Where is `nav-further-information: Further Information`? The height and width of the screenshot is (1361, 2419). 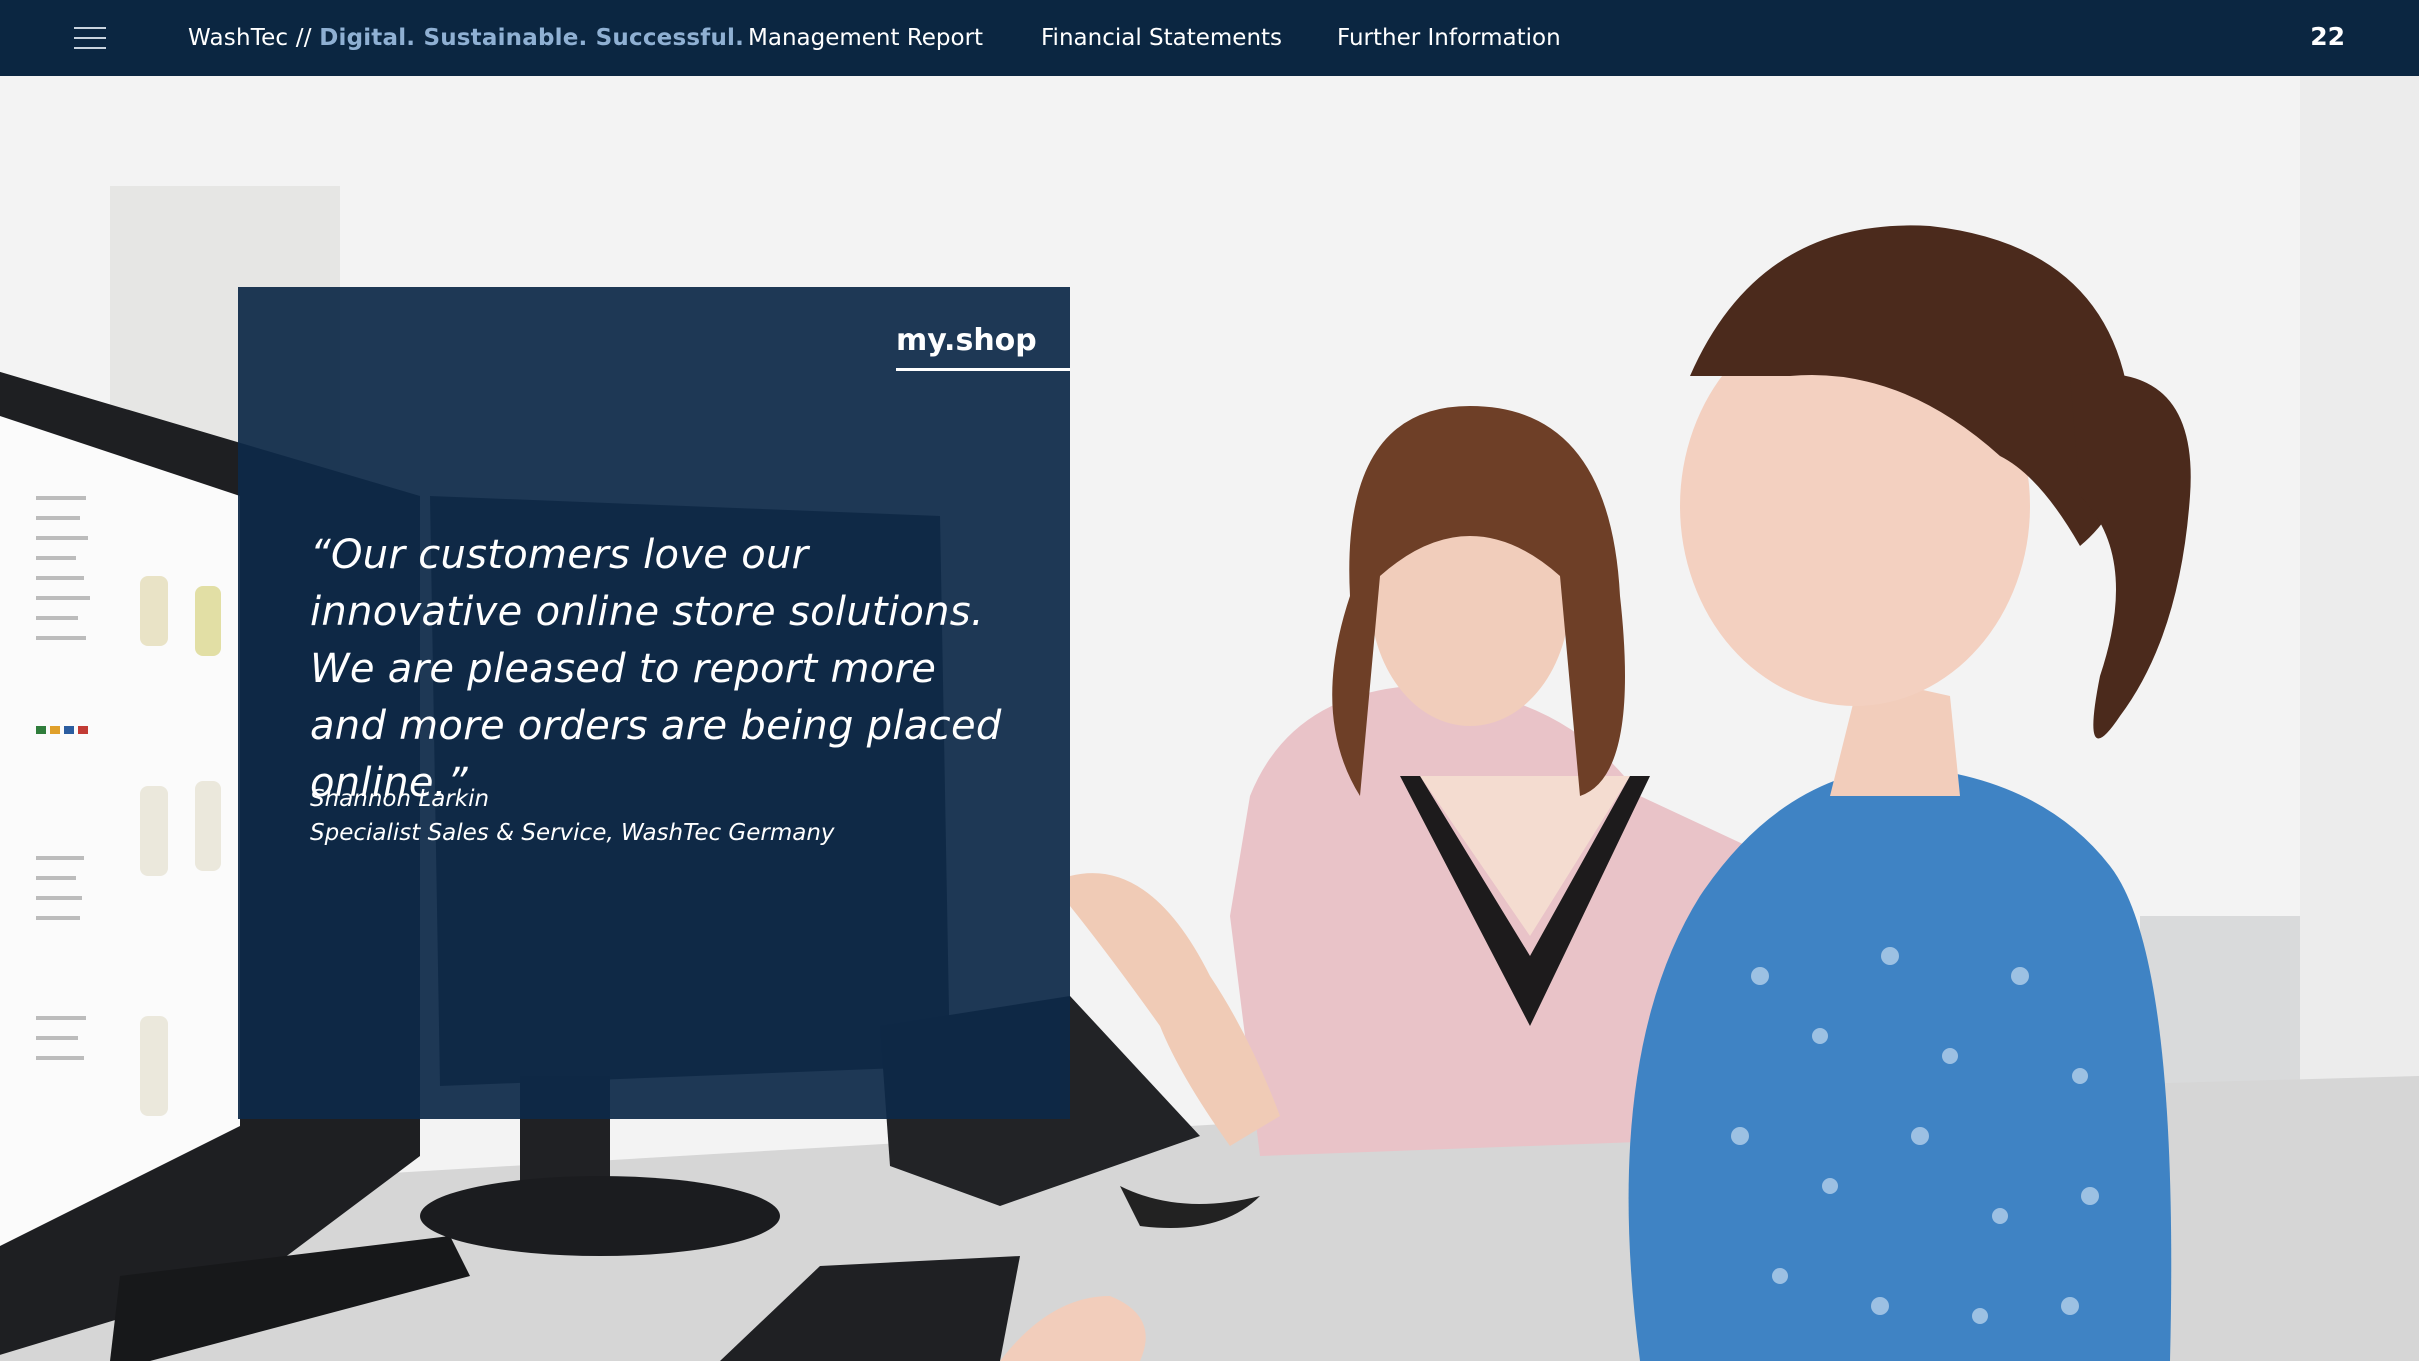
nav-further-information: Further Information is located at coordinates (1449, 38).